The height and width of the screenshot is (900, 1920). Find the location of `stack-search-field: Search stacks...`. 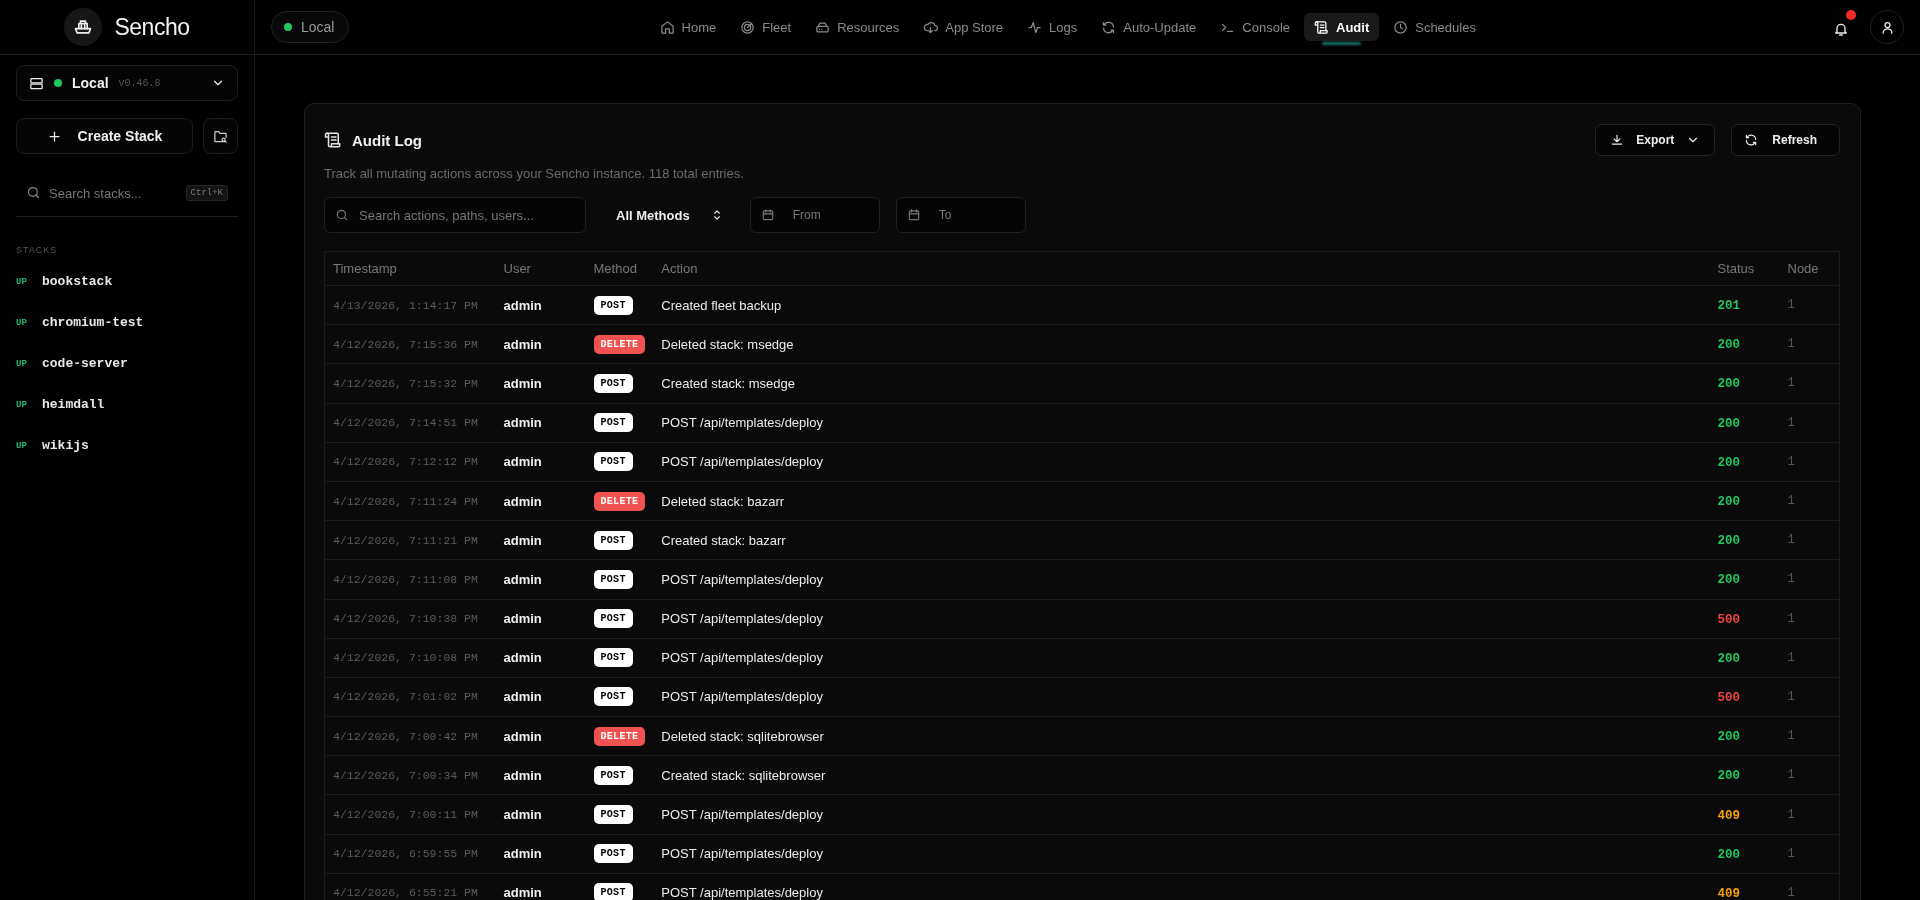

stack-search-field: Search stacks... is located at coordinates (97, 193).